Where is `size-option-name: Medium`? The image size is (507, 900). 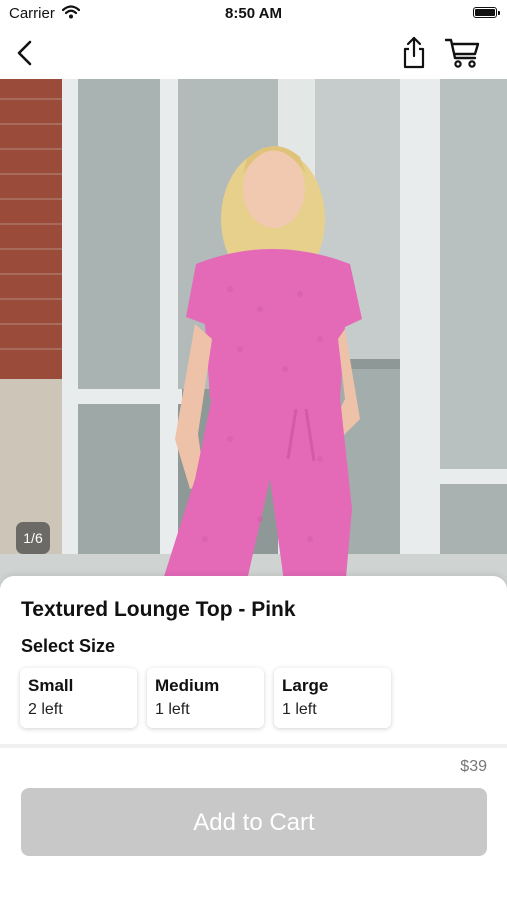 size-option-name: Medium is located at coordinates (187, 685).